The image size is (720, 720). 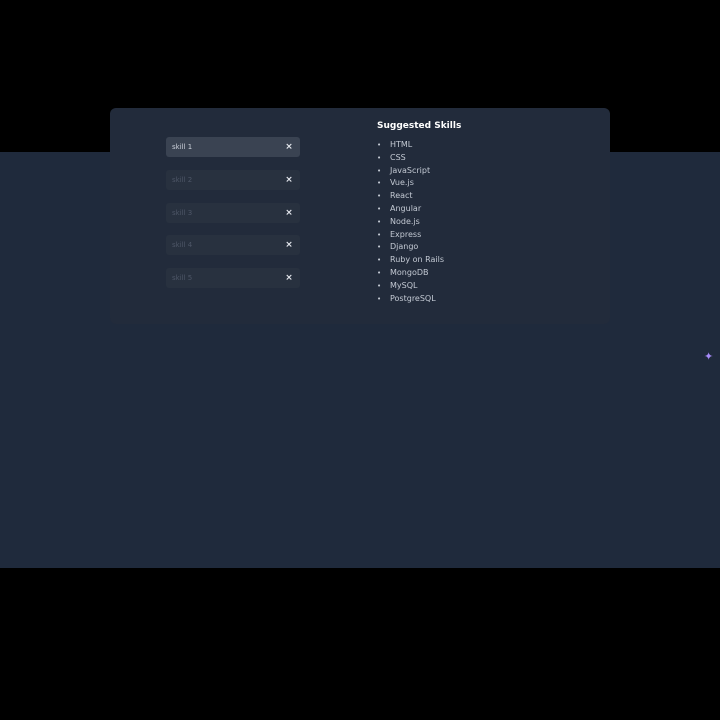 What do you see at coordinates (404, 247) in the screenshot?
I see `suggested-skill-label: Django` at bounding box center [404, 247].